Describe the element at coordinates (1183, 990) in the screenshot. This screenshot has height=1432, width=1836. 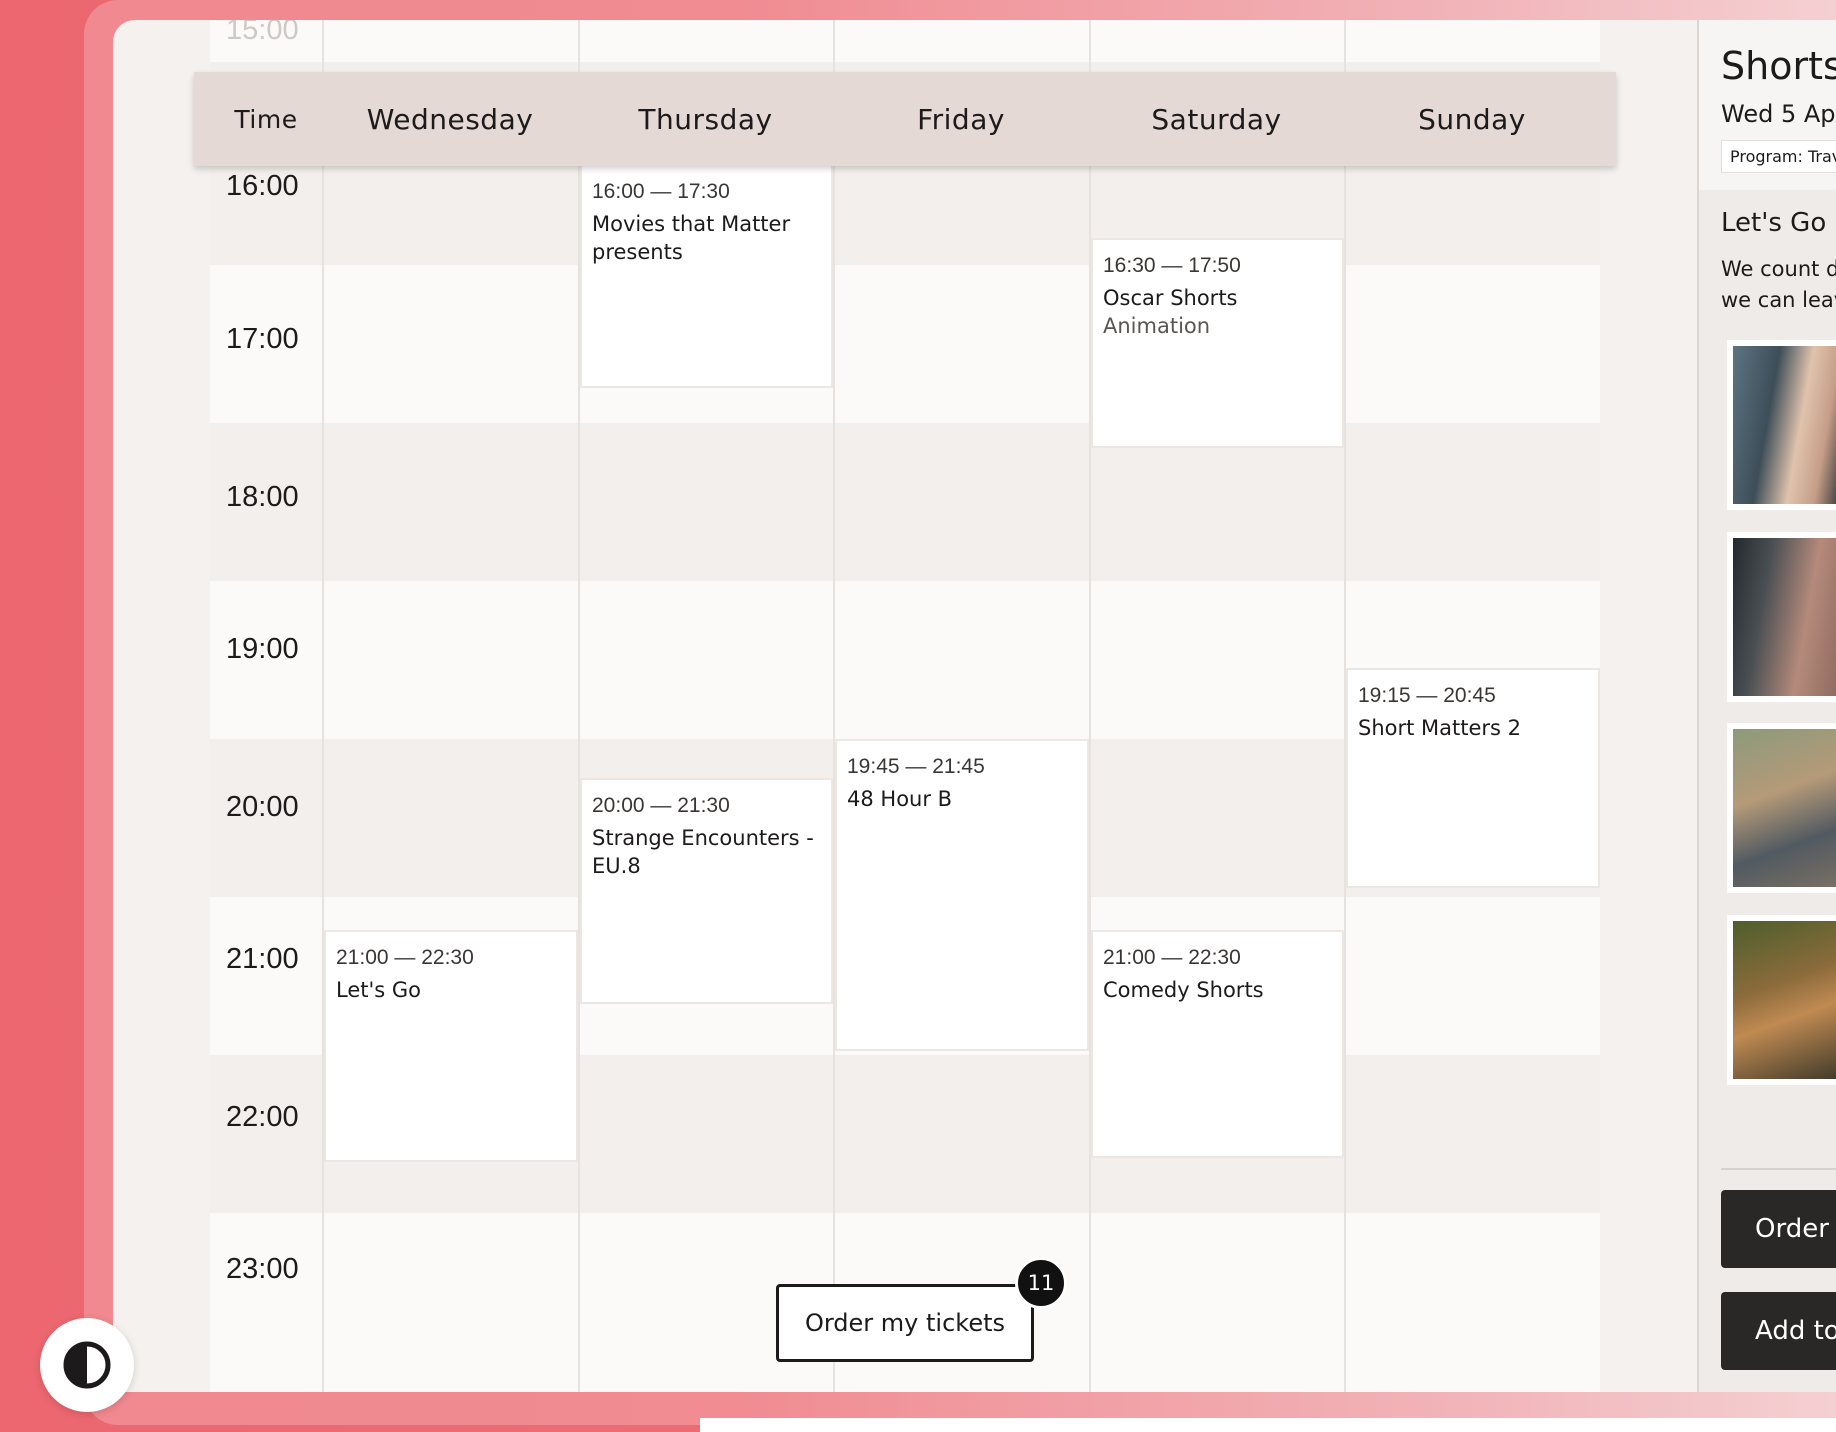
I see `event-title: Comedy Shorts` at that location.